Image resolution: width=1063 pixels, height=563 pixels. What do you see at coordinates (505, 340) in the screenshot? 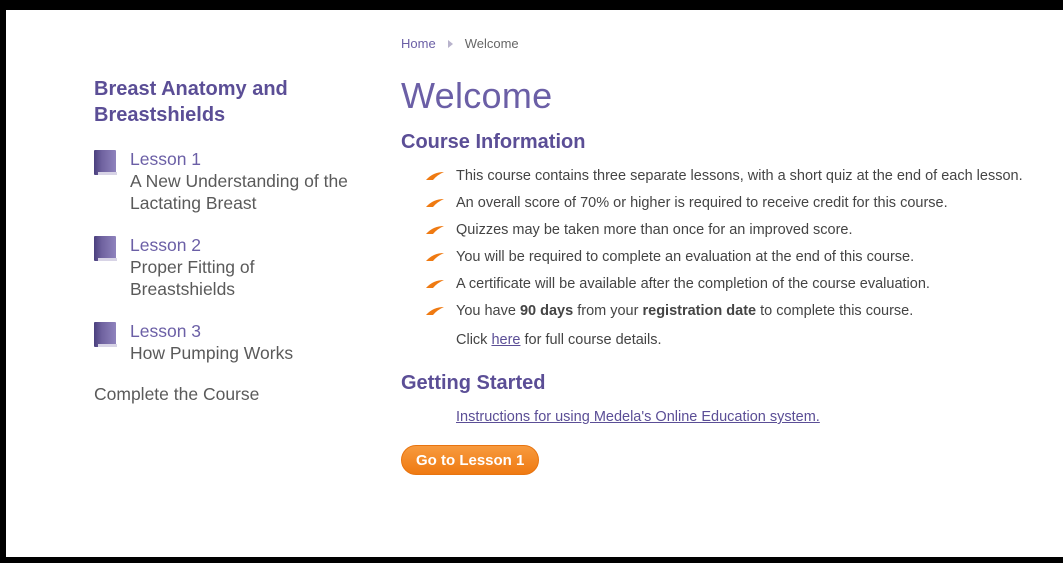
I see `full-details-link: here` at bounding box center [505, 340].